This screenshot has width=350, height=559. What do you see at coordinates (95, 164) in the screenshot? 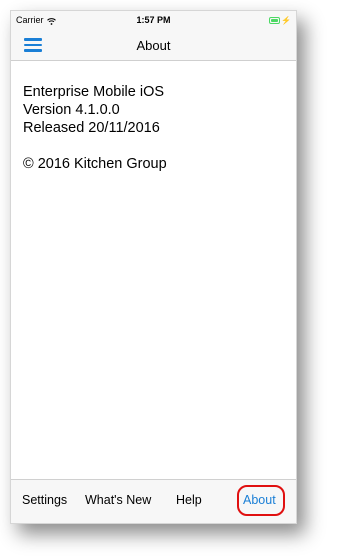
I see `copyright-text: © 2016 Kitchen Group` at bounding box center [95, 164].